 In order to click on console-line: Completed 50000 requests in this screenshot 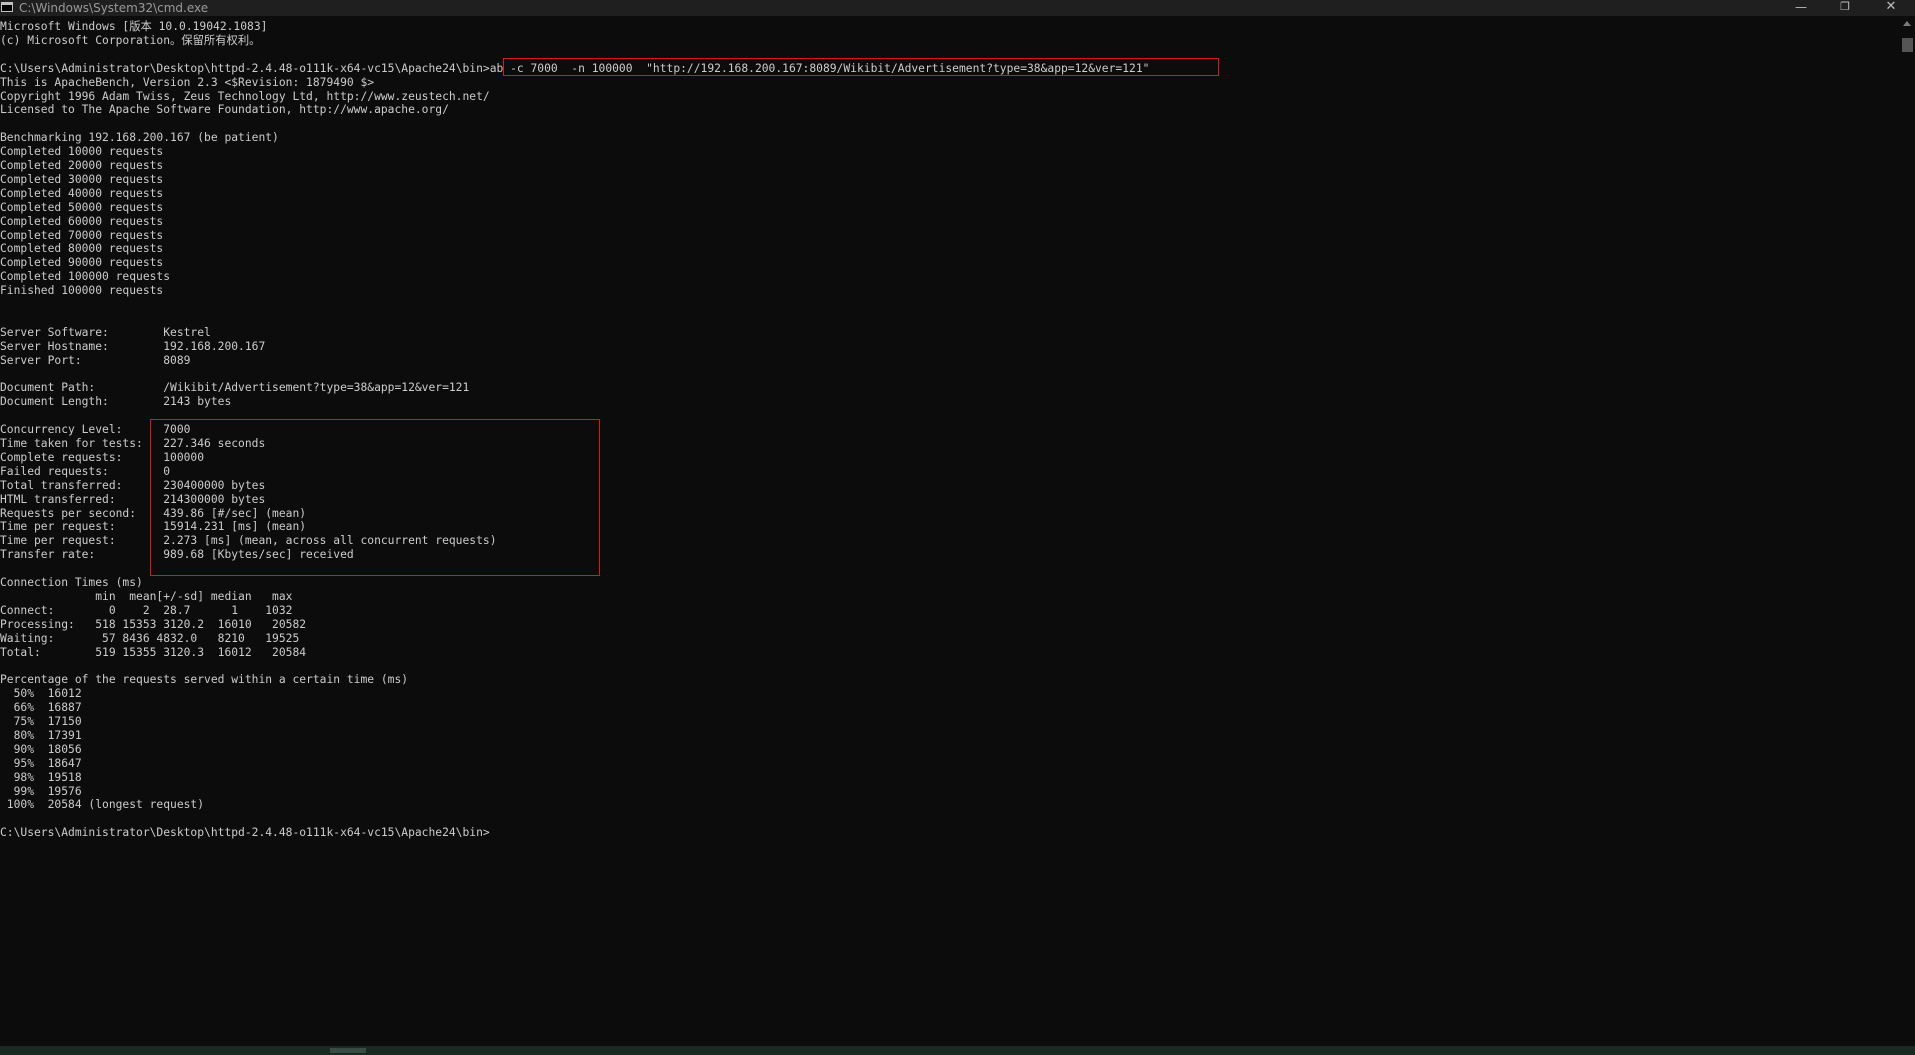, I will do `click(82, 207)`.